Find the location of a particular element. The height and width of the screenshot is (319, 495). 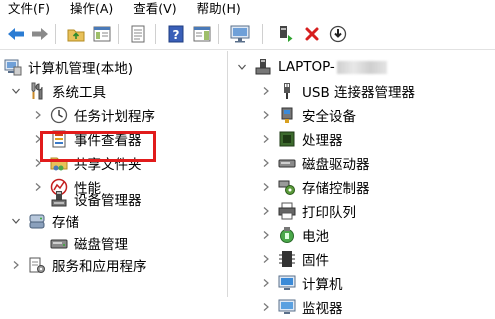

tree-item-disk-management: 磁盘管理 is located at coordinates (89, 243).